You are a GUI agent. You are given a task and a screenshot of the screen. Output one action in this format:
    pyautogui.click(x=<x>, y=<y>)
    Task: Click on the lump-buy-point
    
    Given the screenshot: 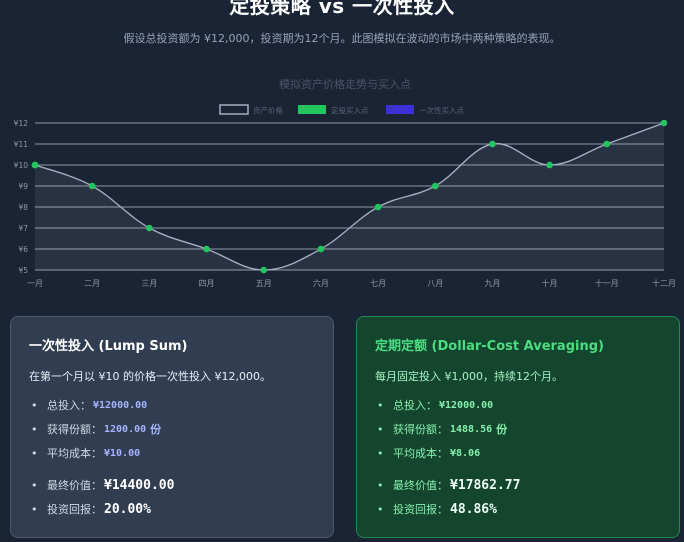 What is the action you would take?
    pyautogui.click(x=35, y=165)
    